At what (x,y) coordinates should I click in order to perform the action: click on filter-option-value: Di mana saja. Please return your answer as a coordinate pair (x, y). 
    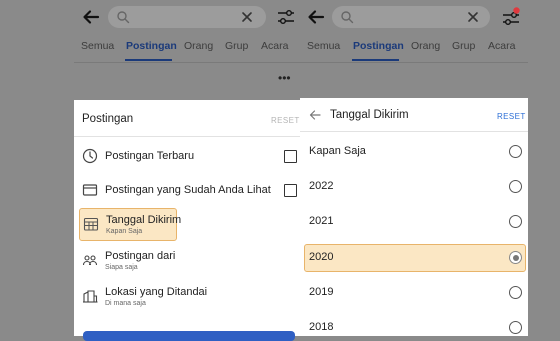
    Looking at the image, I should click on (125, 303).